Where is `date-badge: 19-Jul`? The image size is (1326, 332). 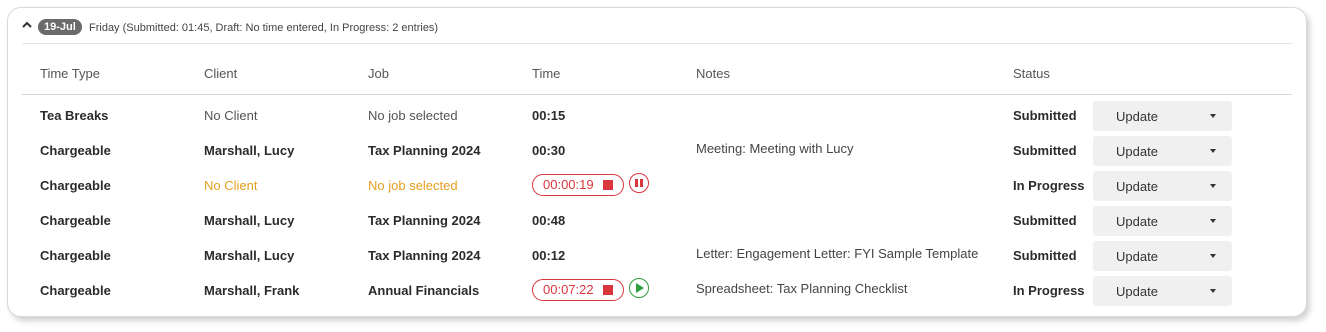 date-badge: 19-Jul is located at coordinates (60, 27).